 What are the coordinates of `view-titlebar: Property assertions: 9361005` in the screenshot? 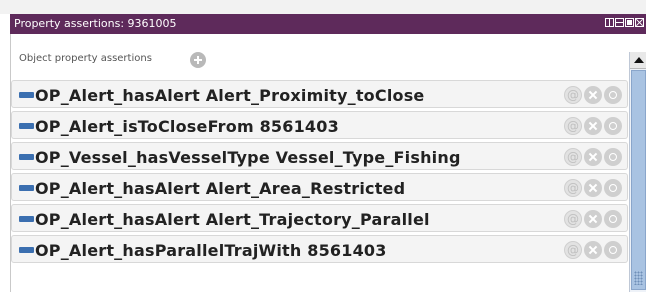 It's located at (328, 24).